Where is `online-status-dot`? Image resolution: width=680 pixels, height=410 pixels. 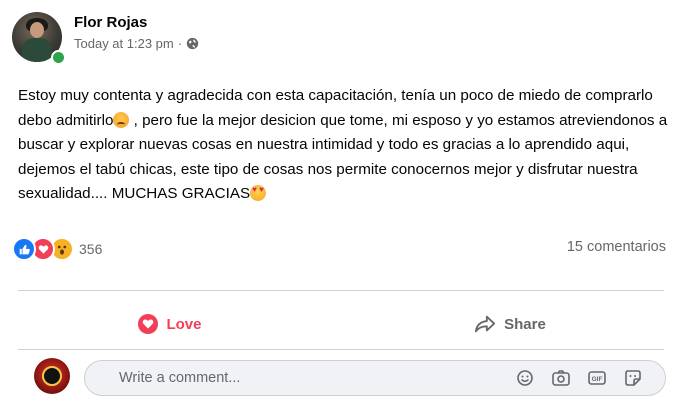 online-status-dot is located at coordinates (58, 57).